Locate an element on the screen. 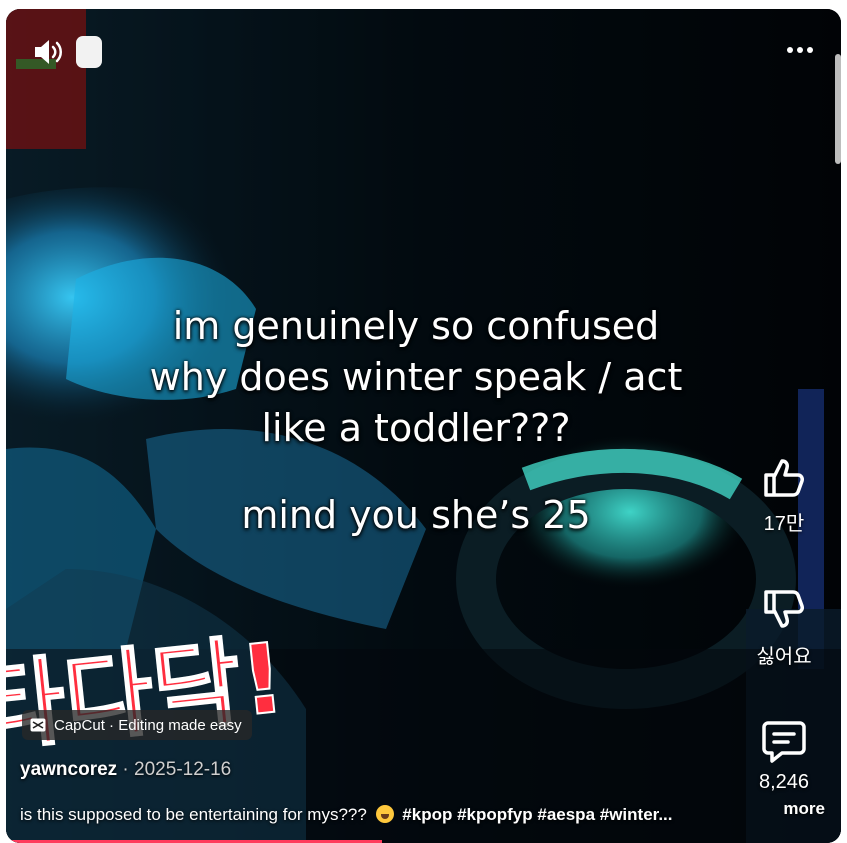 The image size is (847, 843). mute-button is located at coordinates (49, 52).